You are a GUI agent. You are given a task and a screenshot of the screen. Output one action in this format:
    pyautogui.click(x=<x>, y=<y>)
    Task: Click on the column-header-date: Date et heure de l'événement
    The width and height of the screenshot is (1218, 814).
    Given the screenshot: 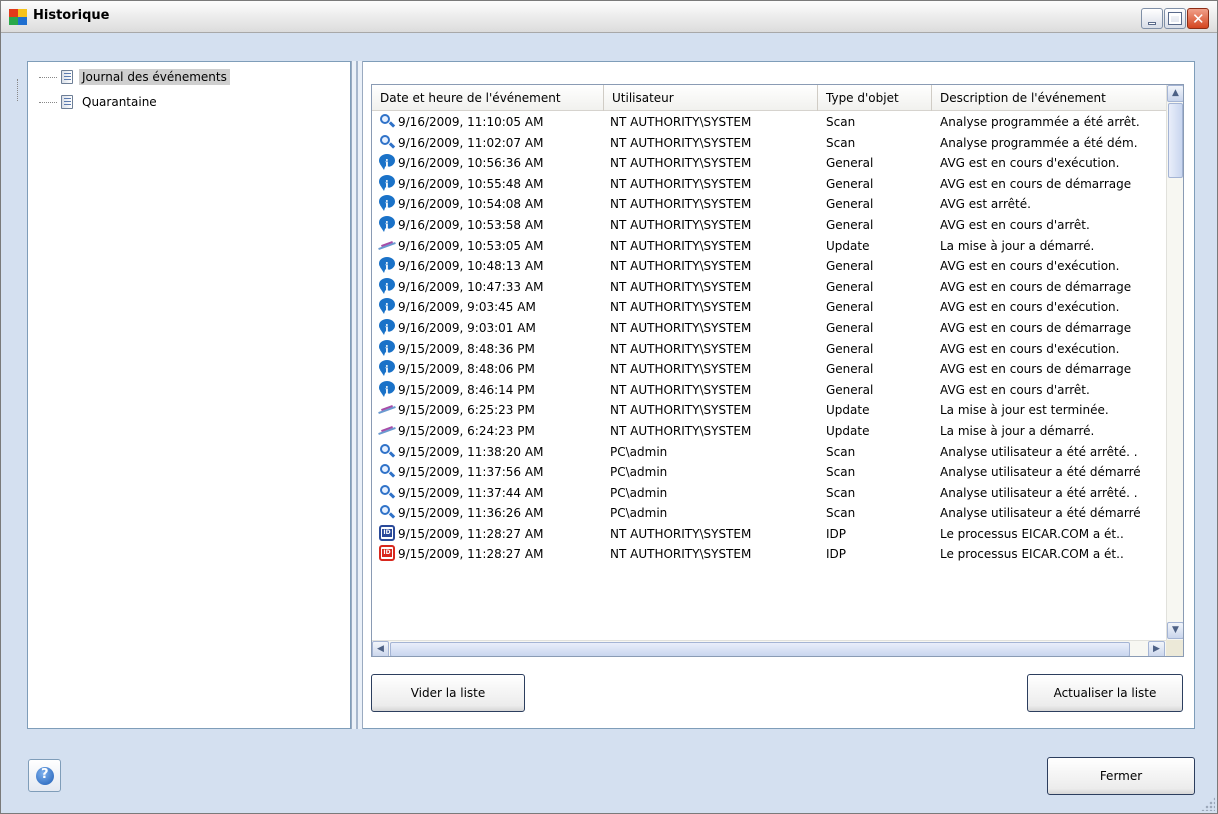 What is the action you would take?
    pyautogui.click(x=488, y=98)
    